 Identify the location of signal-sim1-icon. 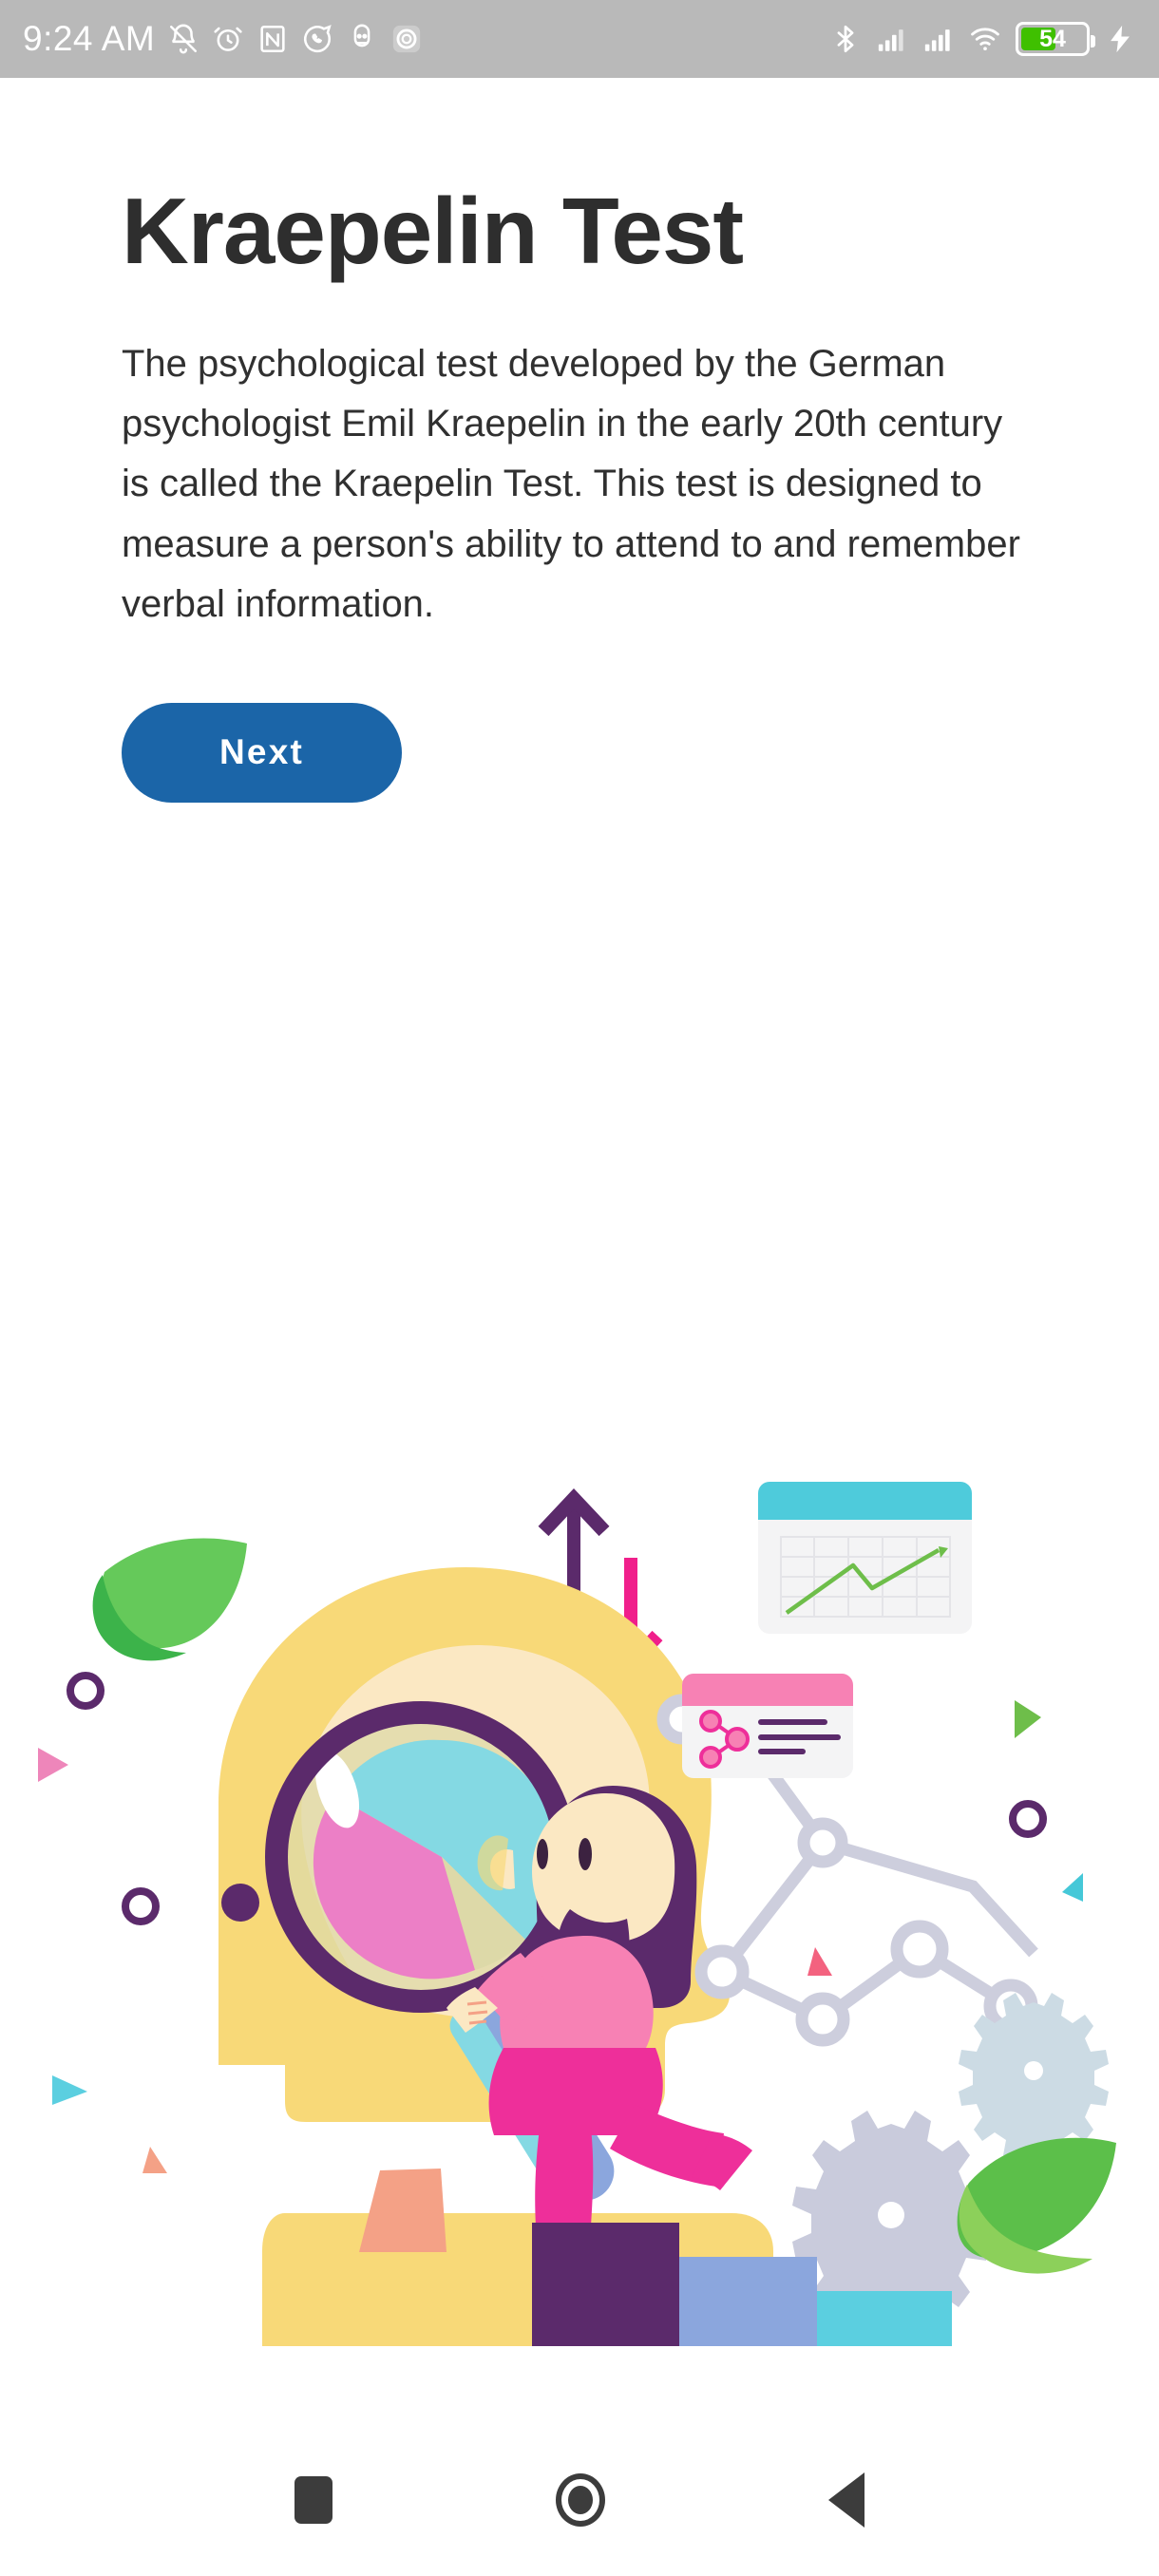
(890, 40).